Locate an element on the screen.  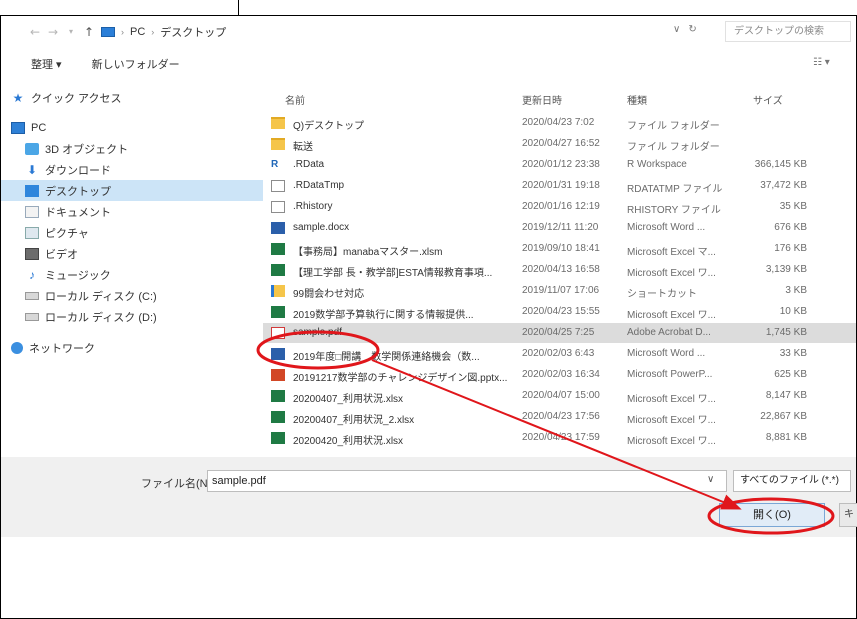
open-button: 開く(O) is located at coordinates (772, 515).